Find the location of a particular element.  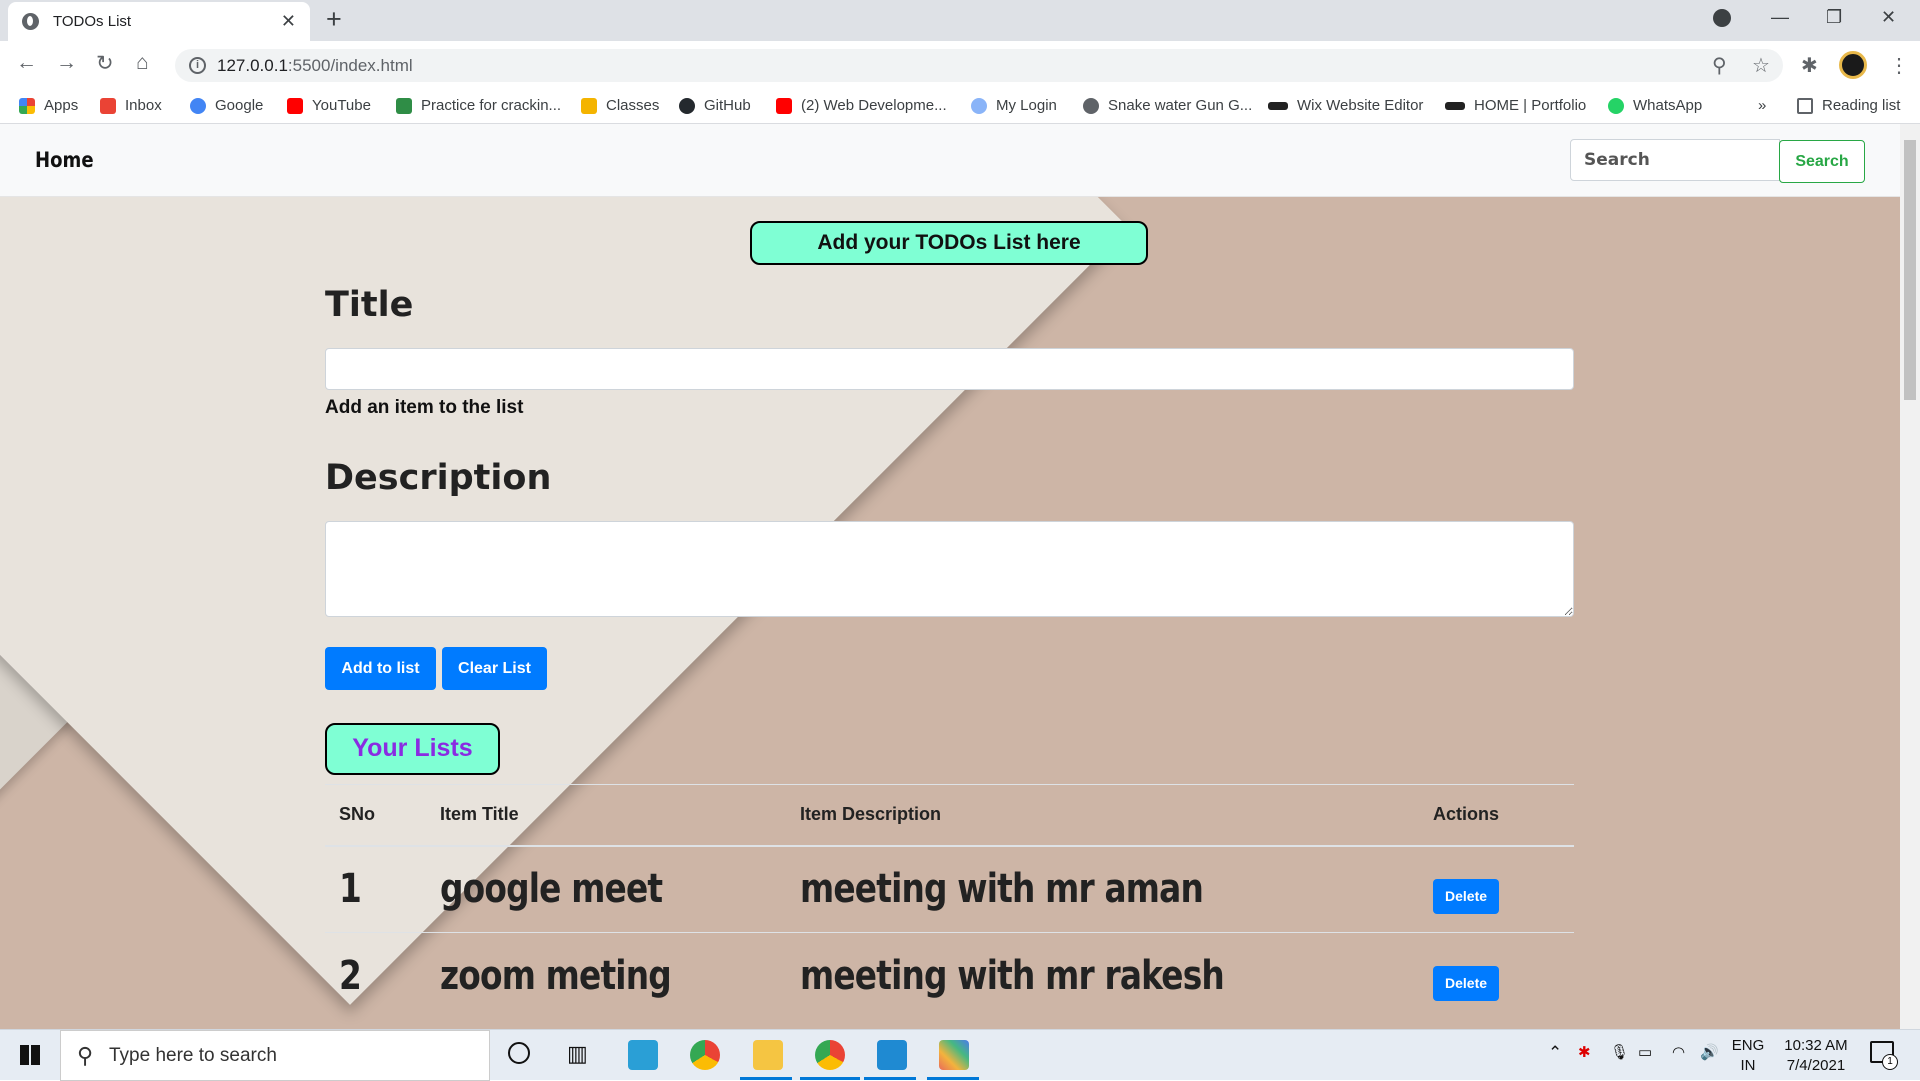

apps-grid-icon is located at coordinates (27, 105).